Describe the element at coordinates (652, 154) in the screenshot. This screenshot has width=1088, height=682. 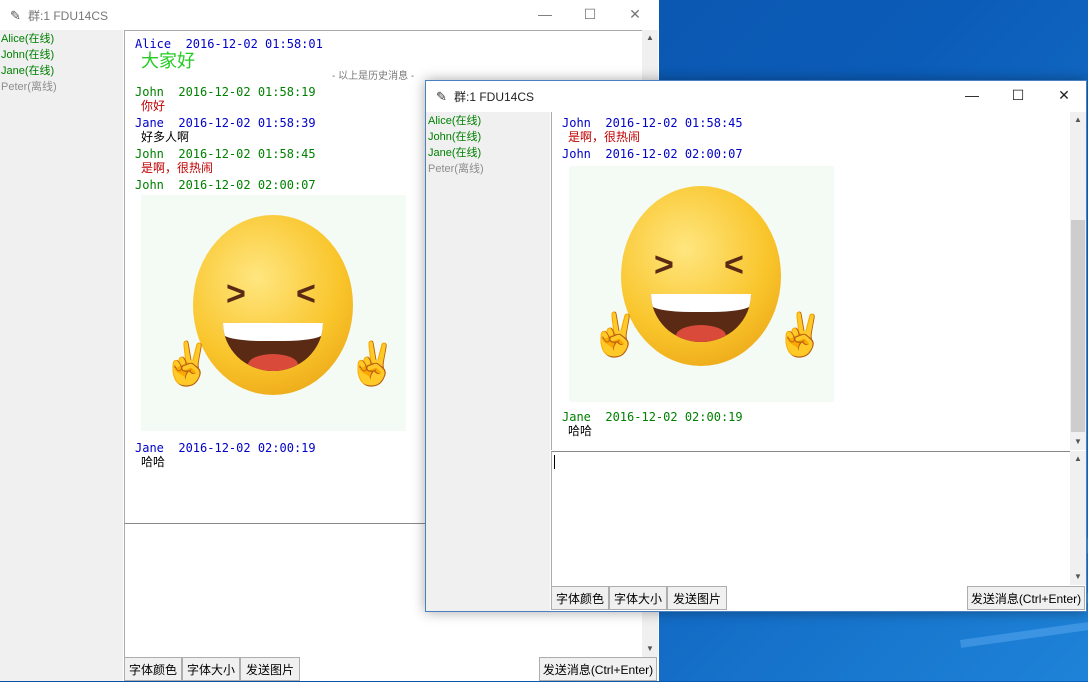
I see `message-header: John 2016-12-02 02:00:07` at that location.